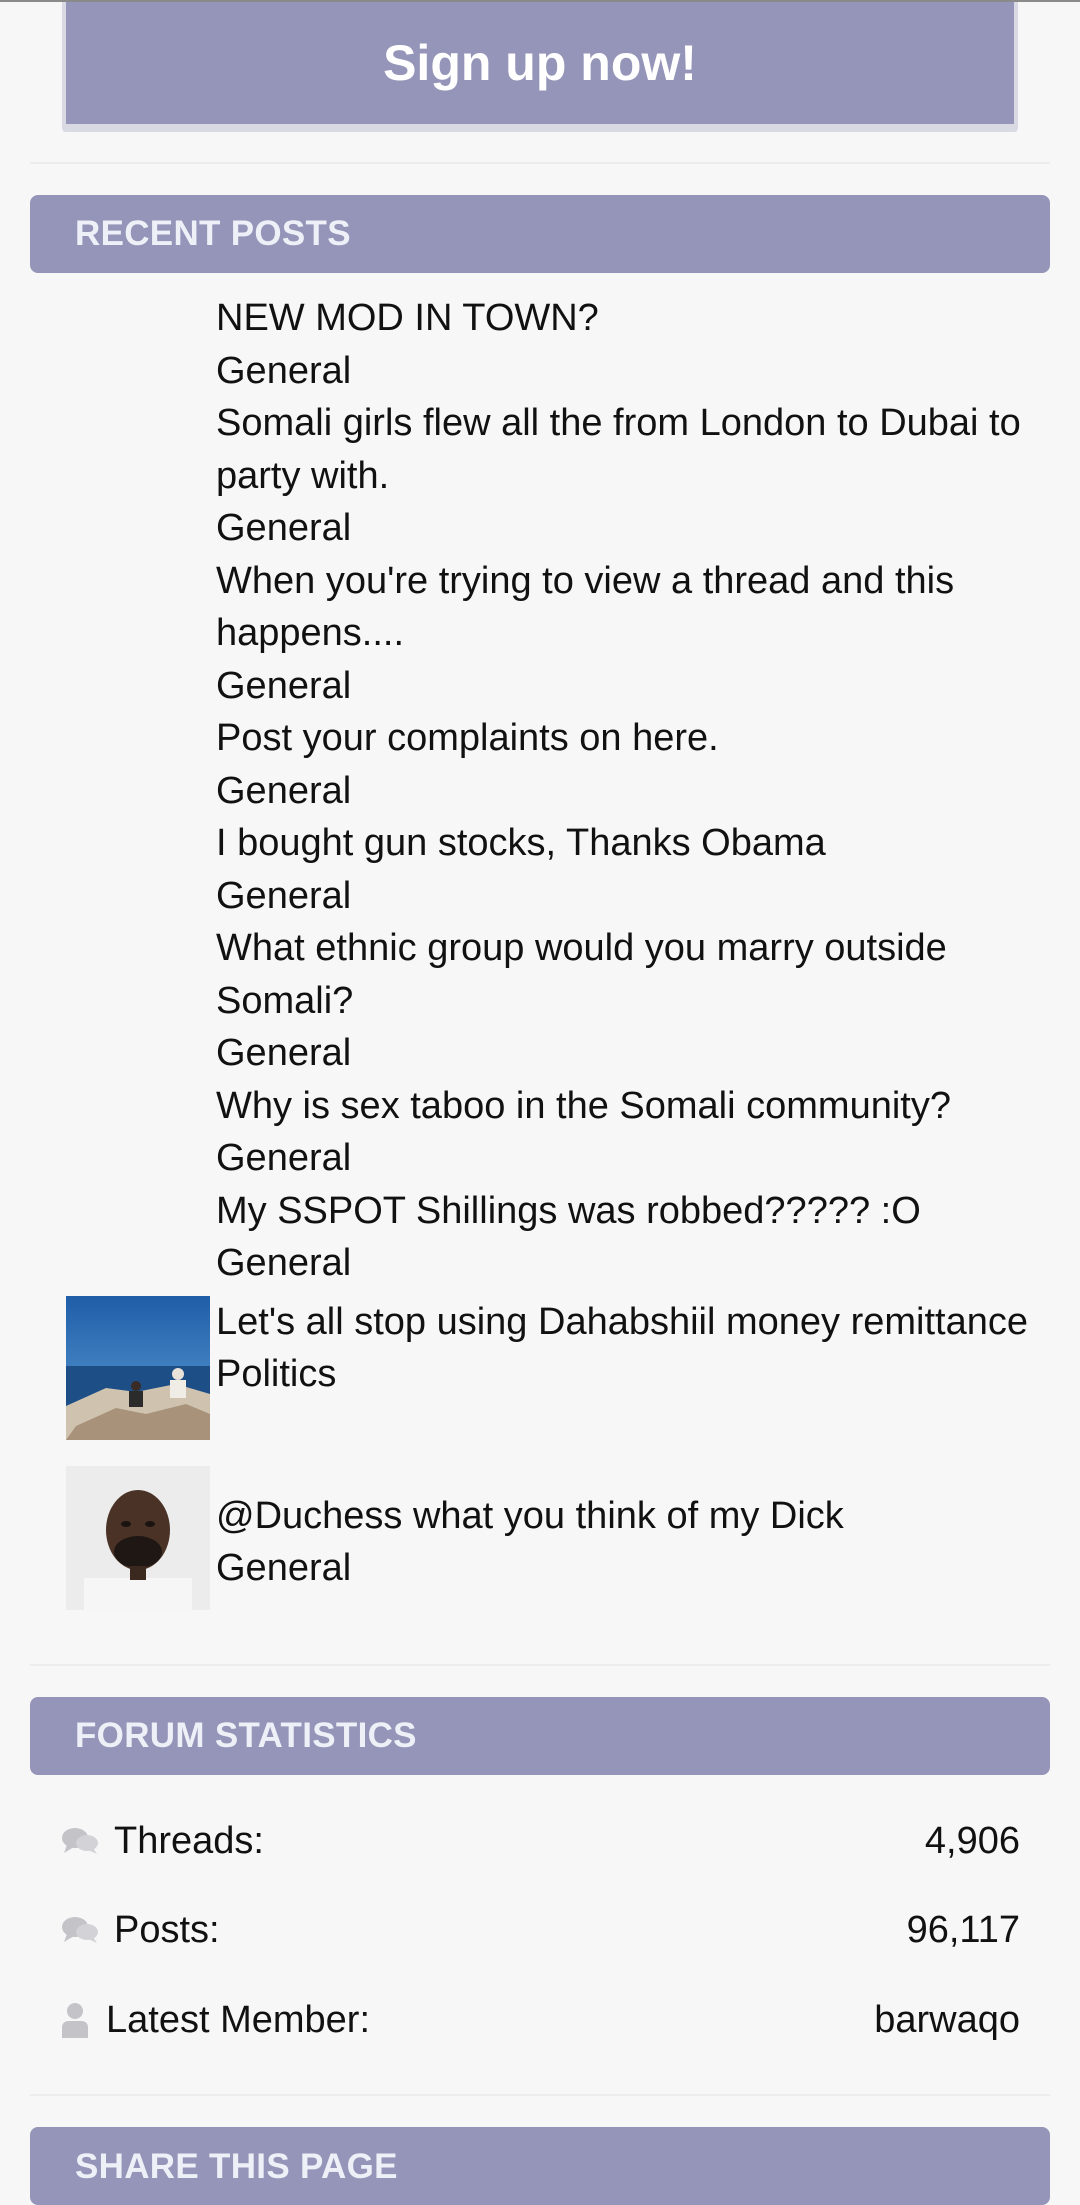 This screenshot has height=2205, width=1080. Describe the element at coordinates (947, 2020) in the screenshot. I see `latest-member-link: barwaqo` at that location.